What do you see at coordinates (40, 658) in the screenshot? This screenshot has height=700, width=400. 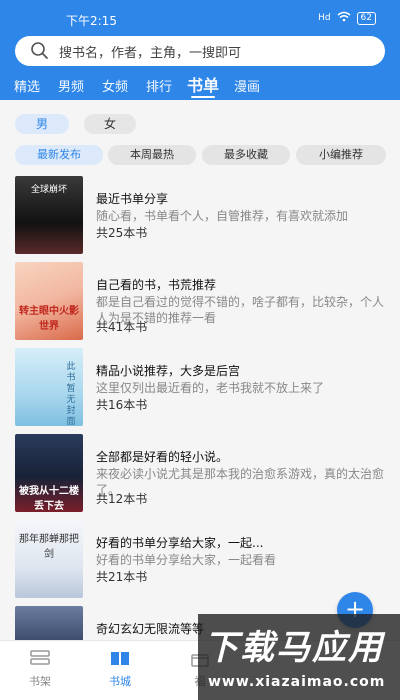 I see `bookshelf-icon` at bounding box center [40, 658].